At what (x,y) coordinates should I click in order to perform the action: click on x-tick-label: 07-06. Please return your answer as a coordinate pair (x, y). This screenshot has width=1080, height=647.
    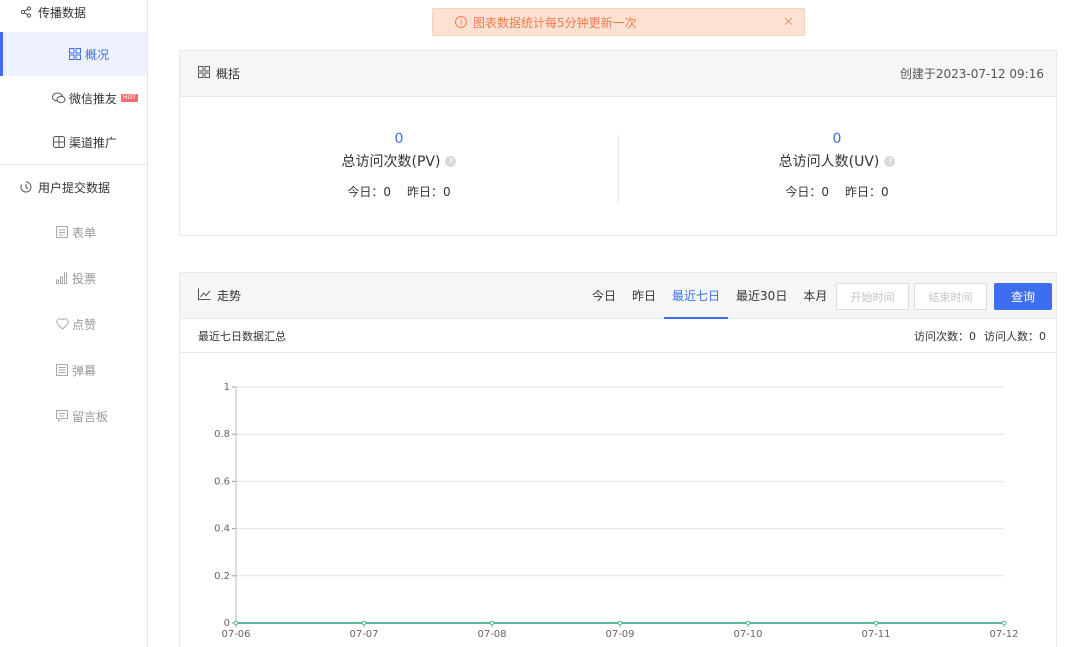
    Looking at the image, I should click on (235, 634).